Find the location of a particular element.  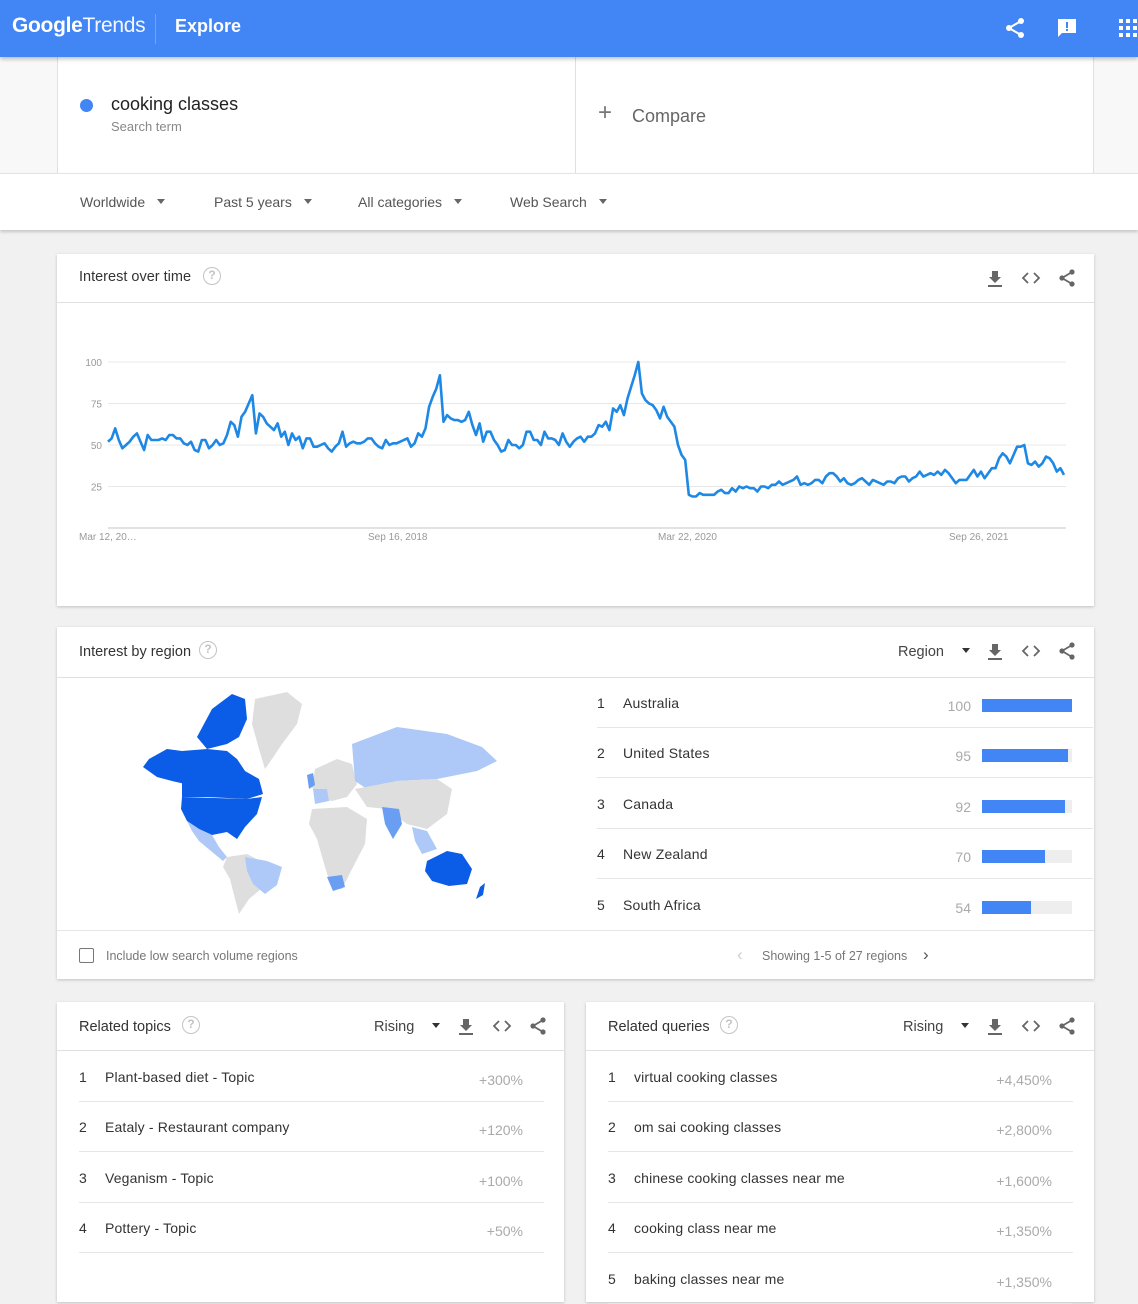

item-value: +100% is located at coordinates (501, 1180).